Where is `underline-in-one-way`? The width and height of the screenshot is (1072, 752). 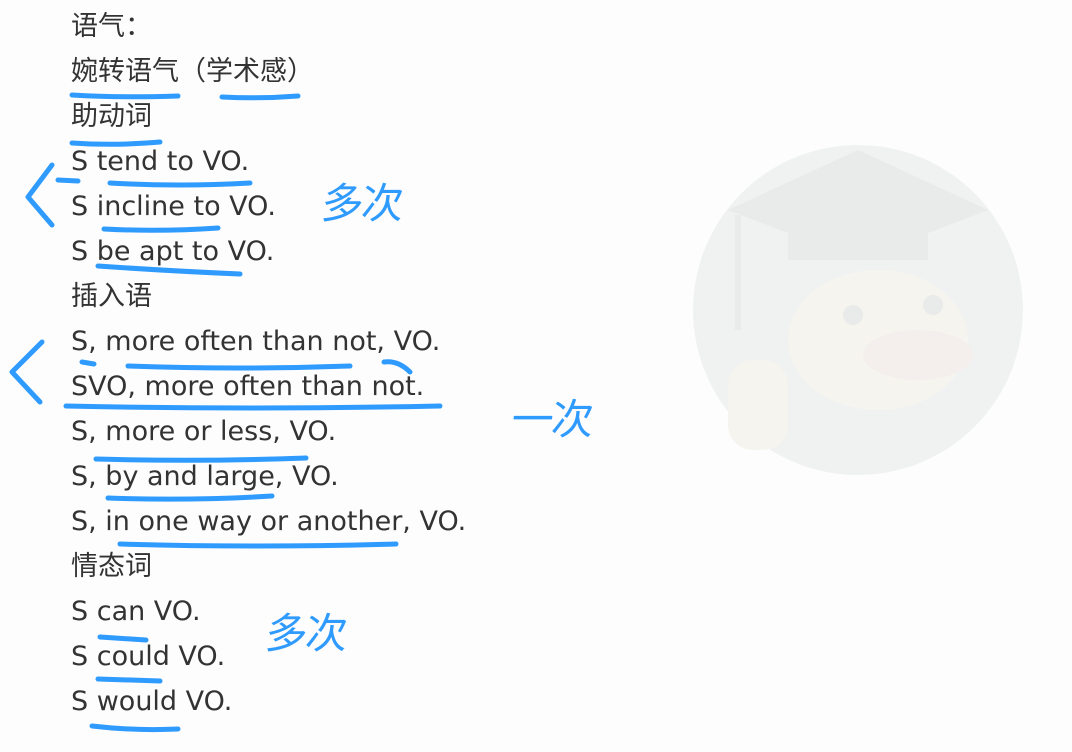
underline-in-one-way is located at coordinates (258, 545).